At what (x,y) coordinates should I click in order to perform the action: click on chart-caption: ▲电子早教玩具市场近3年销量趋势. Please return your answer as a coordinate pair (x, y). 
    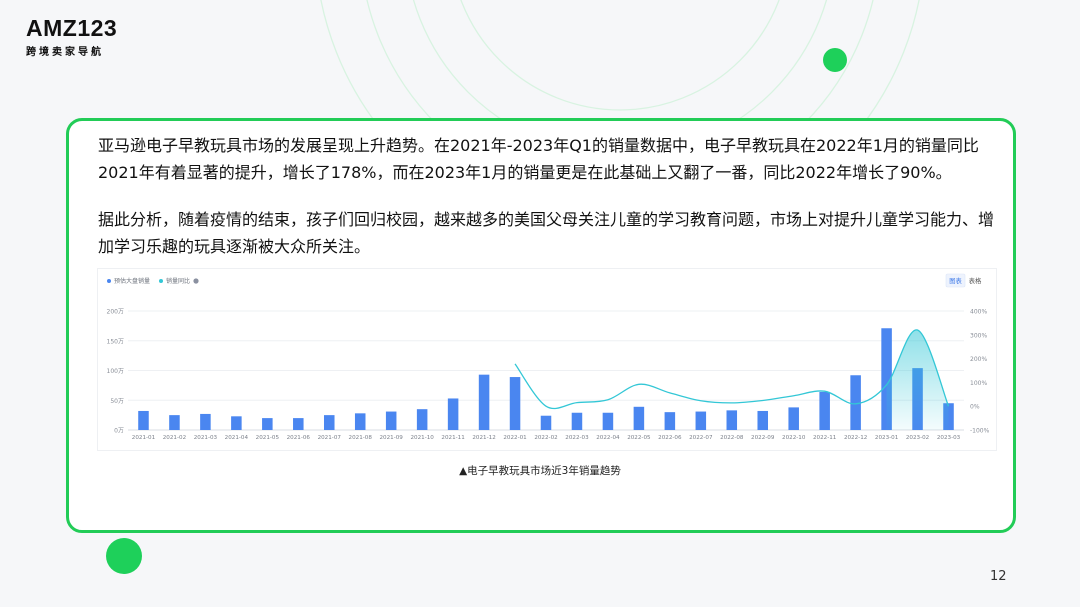
    Looking at the image, I should click on (540, 471).